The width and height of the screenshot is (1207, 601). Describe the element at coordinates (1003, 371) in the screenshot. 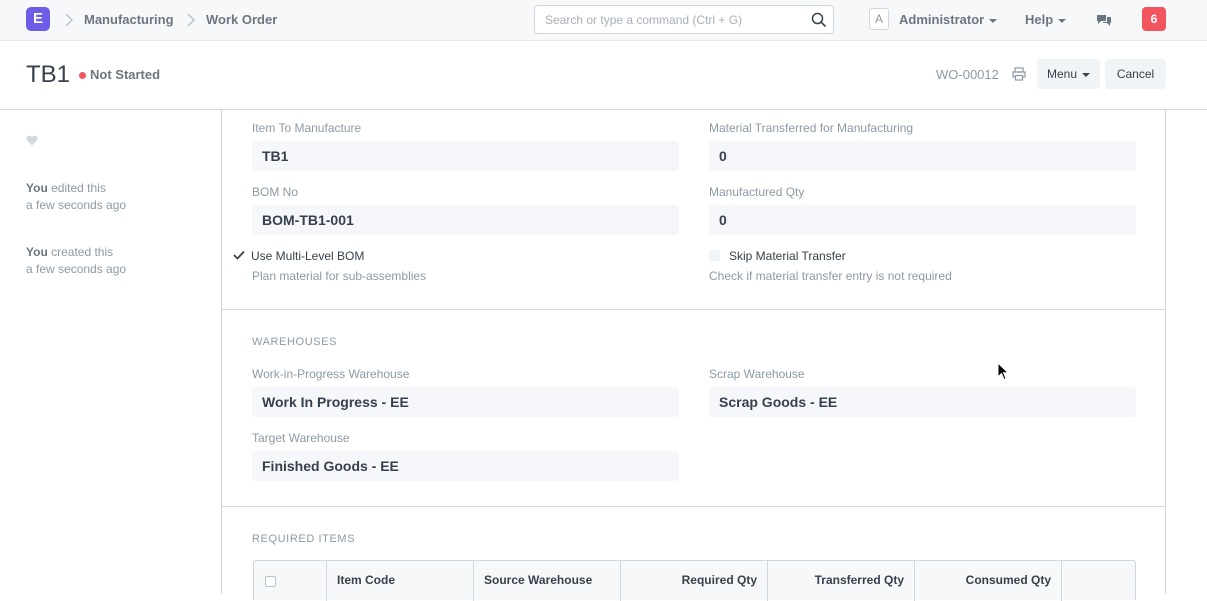

I see `mouse-cursor-icon` at that location.